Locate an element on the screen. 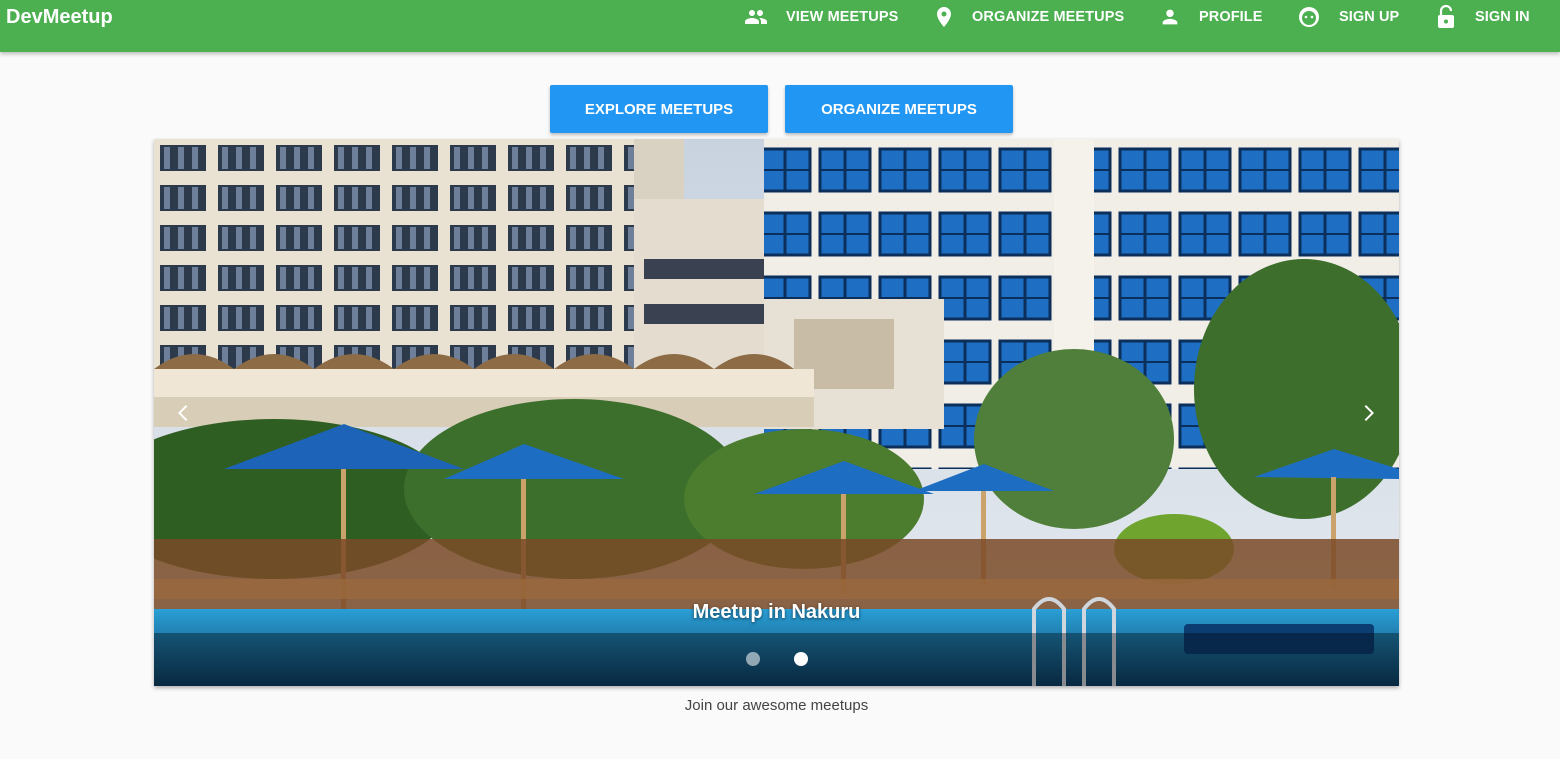  chevron-right-icon is located at coordinates (1368, 415).